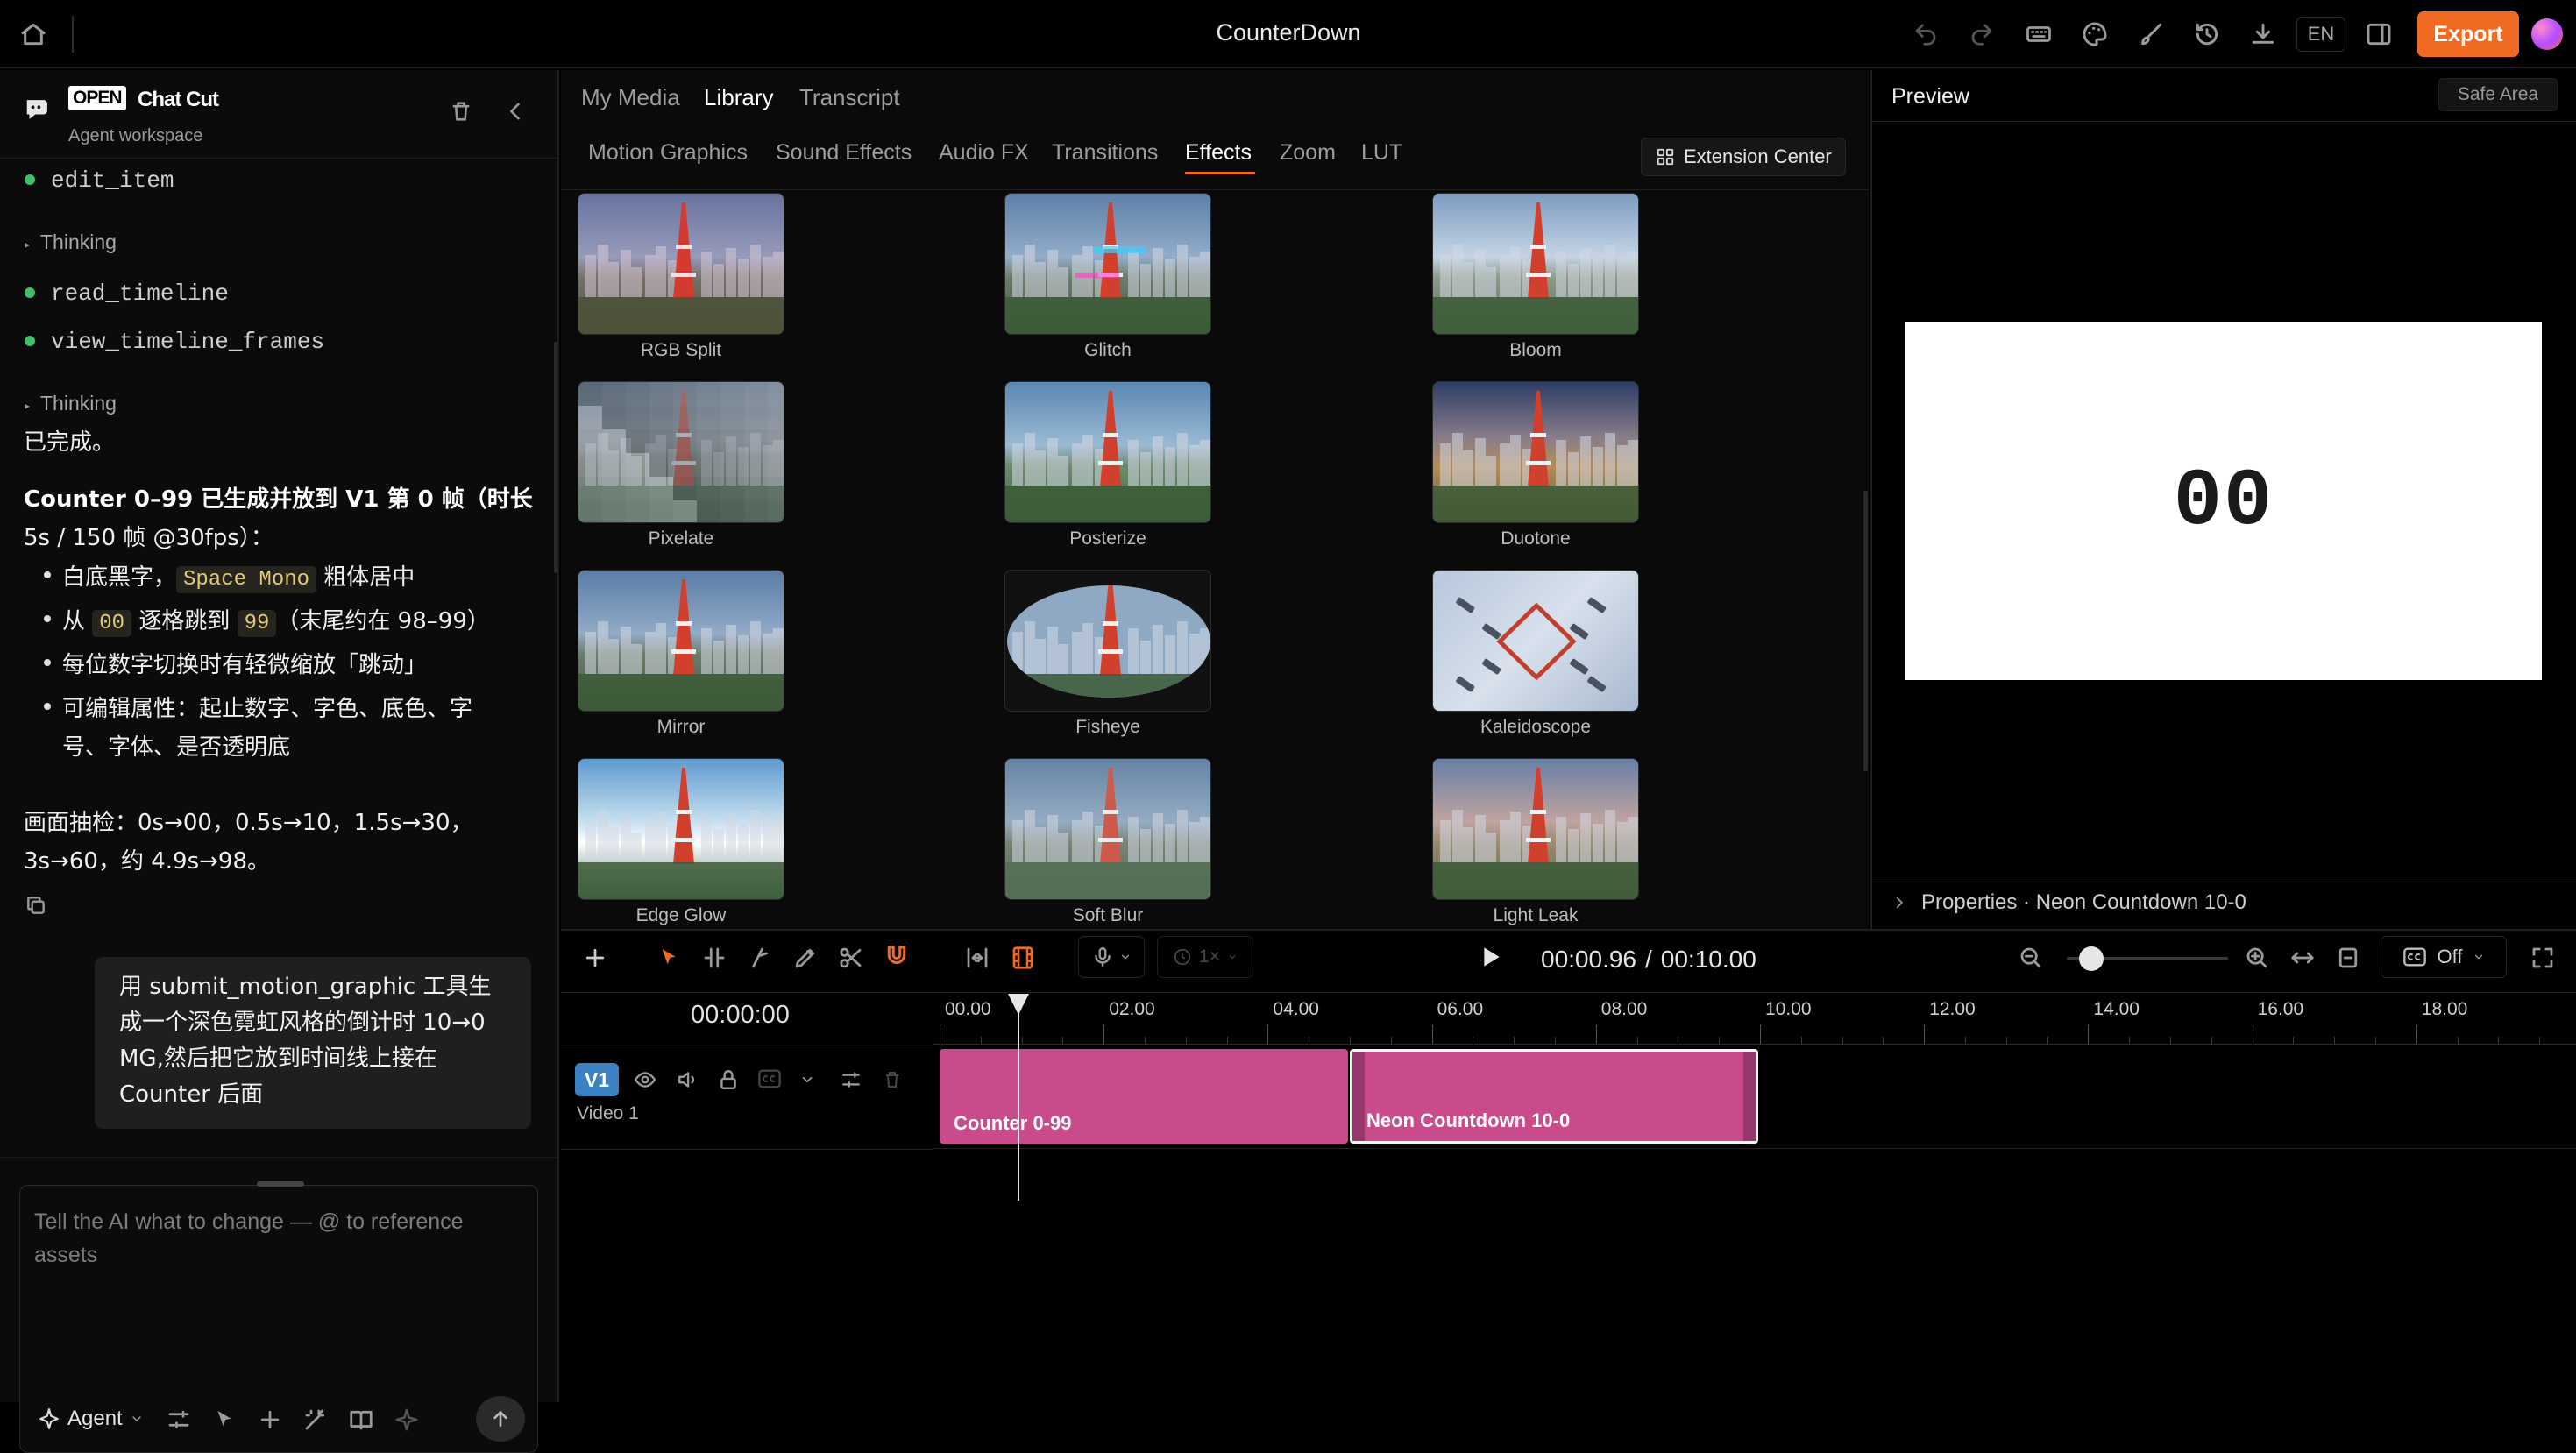 The image size is (2576, 1453). I want to click on magnet-icon, so click(897, 956).